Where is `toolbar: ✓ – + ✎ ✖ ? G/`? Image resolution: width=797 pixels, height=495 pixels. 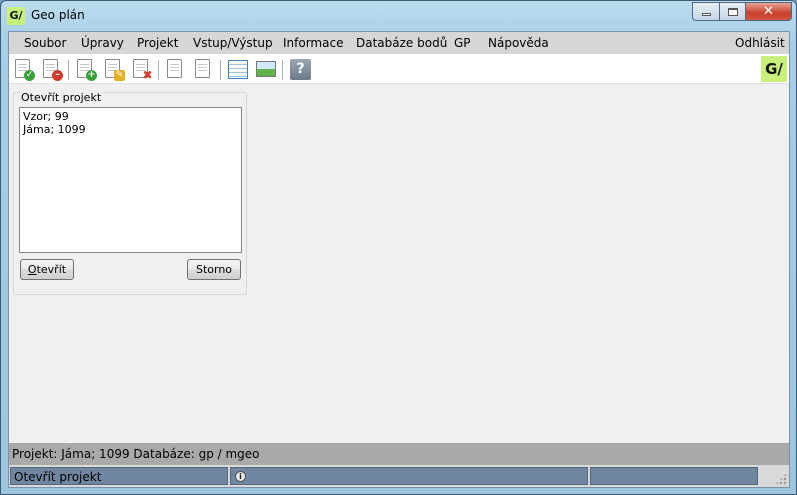
toolbar: ✓ – + ✎ ✖ ? G/ is located at coordinates (399, 69).